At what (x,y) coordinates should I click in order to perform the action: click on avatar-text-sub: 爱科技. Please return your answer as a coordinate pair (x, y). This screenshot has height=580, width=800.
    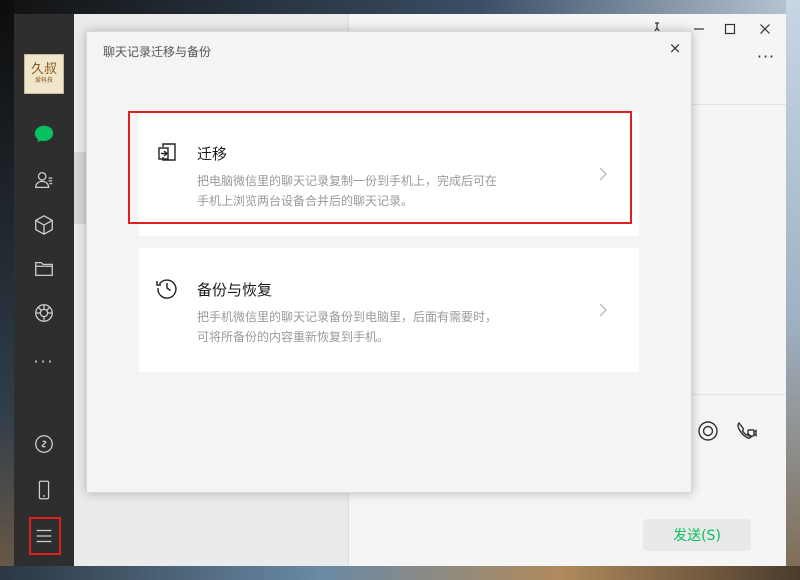
    Looking at the image, I should click on (43, 80).